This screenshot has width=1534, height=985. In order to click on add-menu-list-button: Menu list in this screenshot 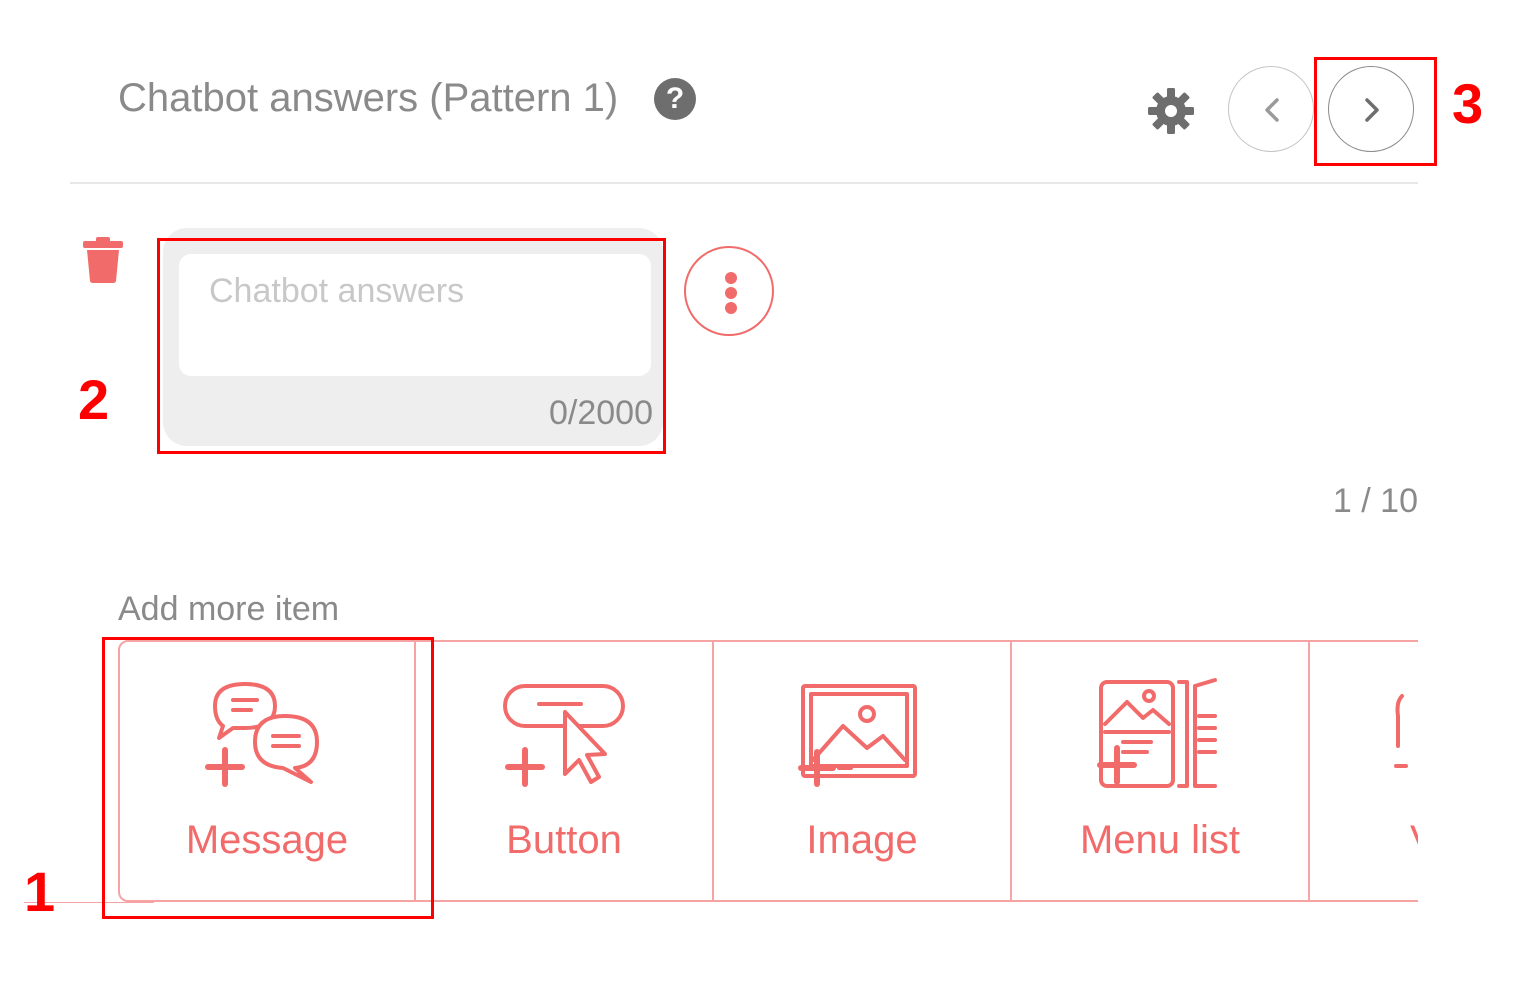, I will do `click(1161, 771)`.